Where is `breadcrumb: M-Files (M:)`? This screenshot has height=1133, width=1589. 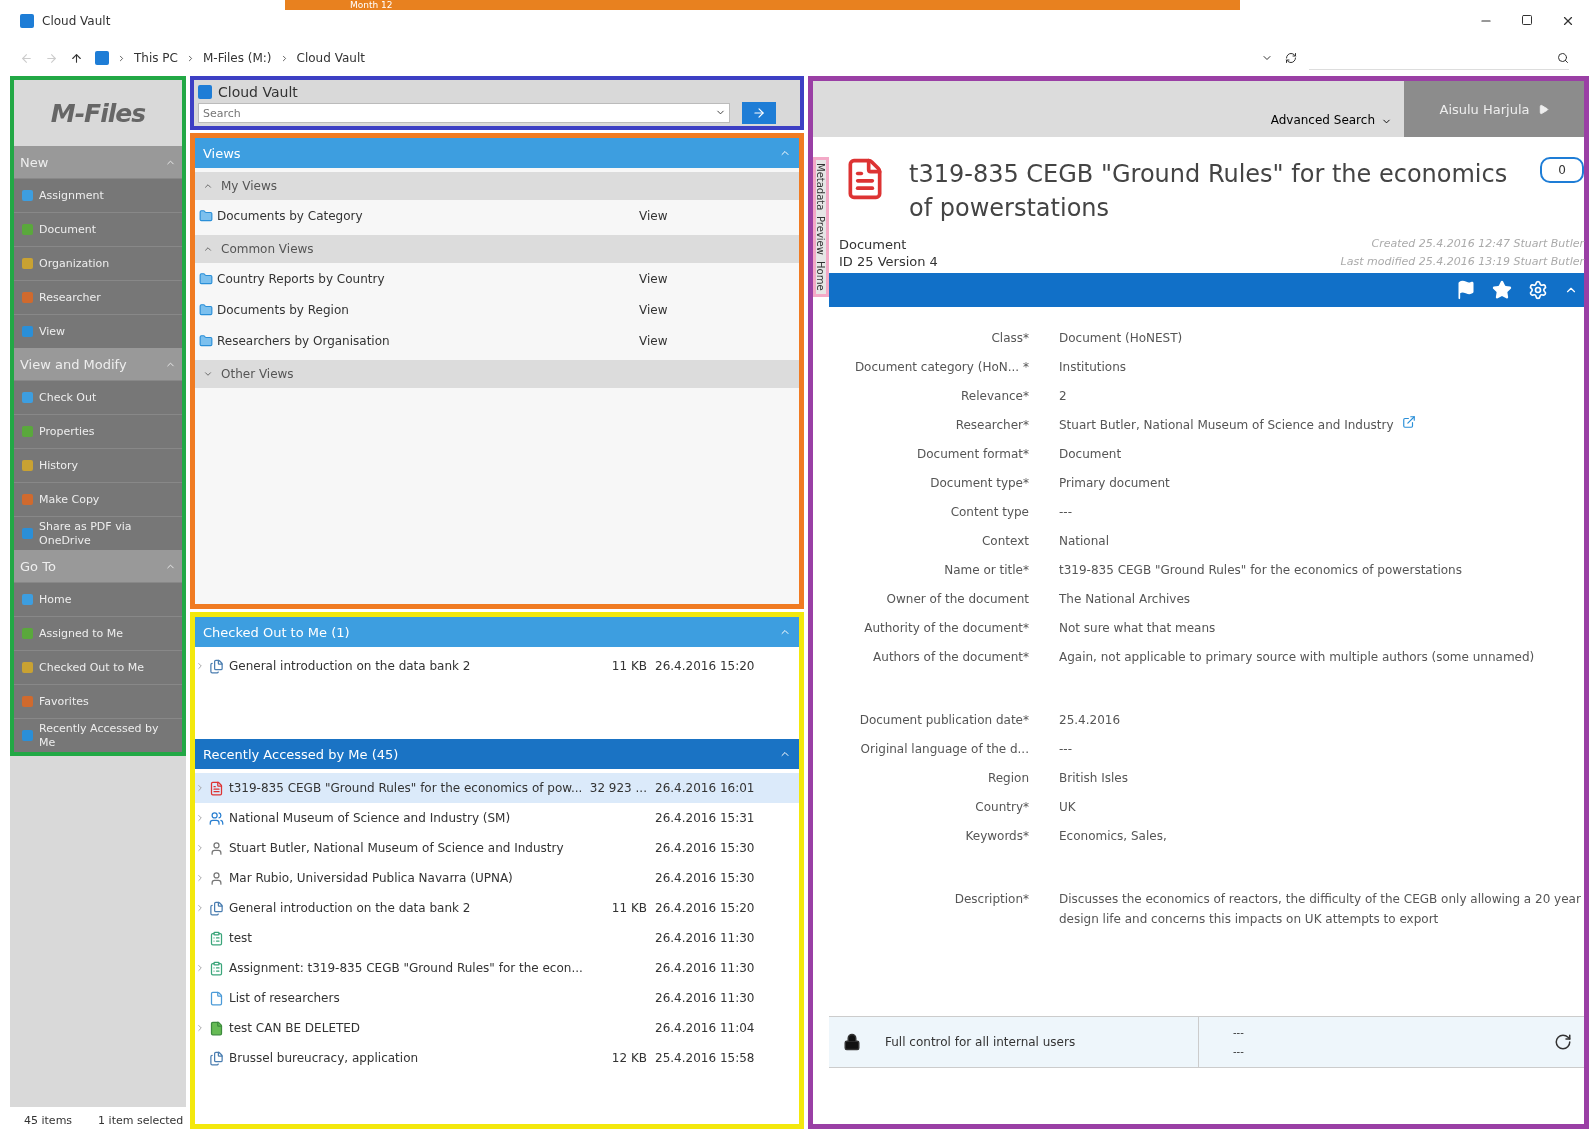
breadcrumb: M-Files (M:) is located at coordinates (237, 58).